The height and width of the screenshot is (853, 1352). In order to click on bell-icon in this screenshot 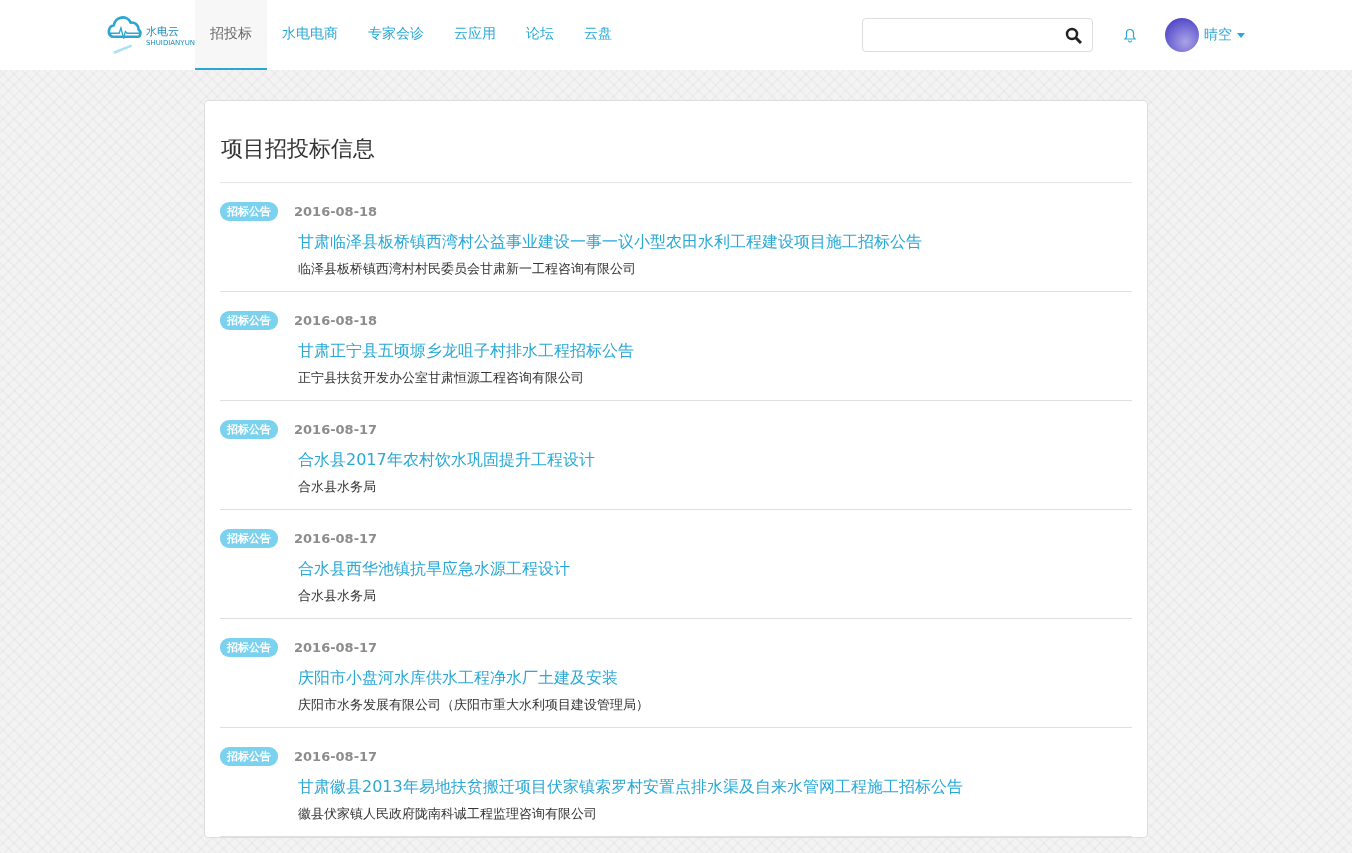, I will do `click(1130, 35)`.